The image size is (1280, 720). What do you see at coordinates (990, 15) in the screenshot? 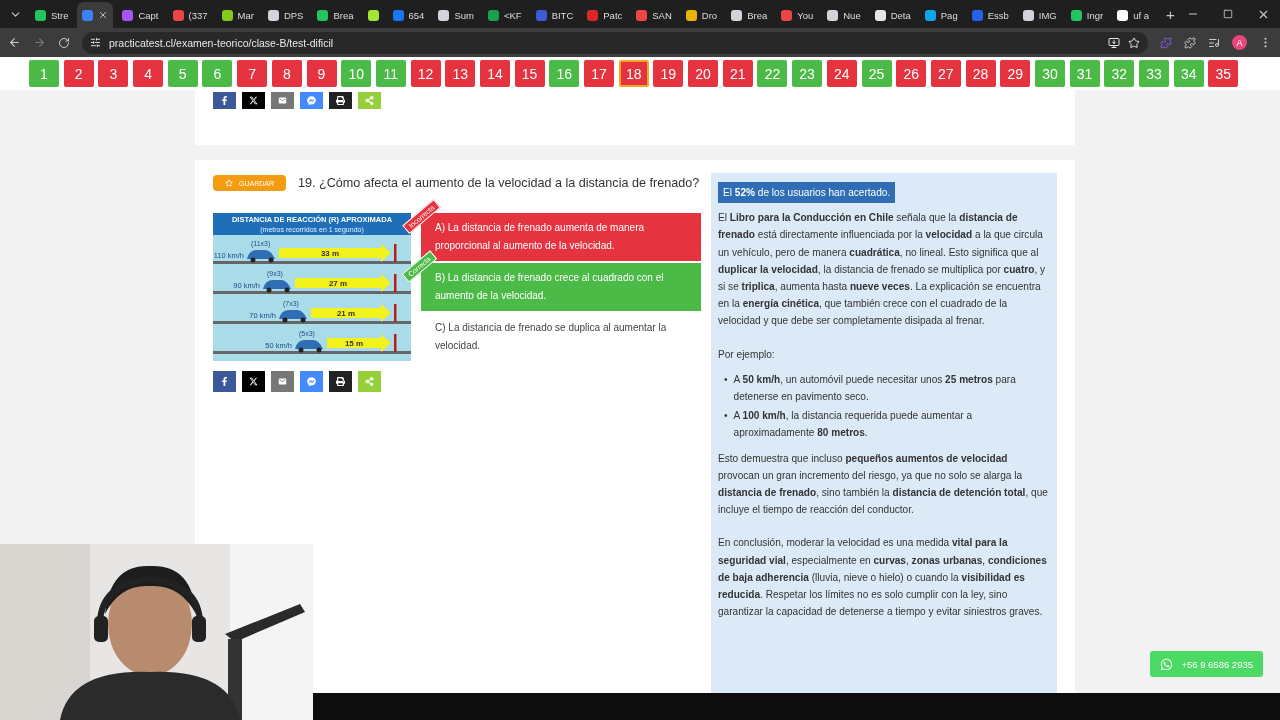
I see `browser-tab: Essb` at bounding box center [990, 15].